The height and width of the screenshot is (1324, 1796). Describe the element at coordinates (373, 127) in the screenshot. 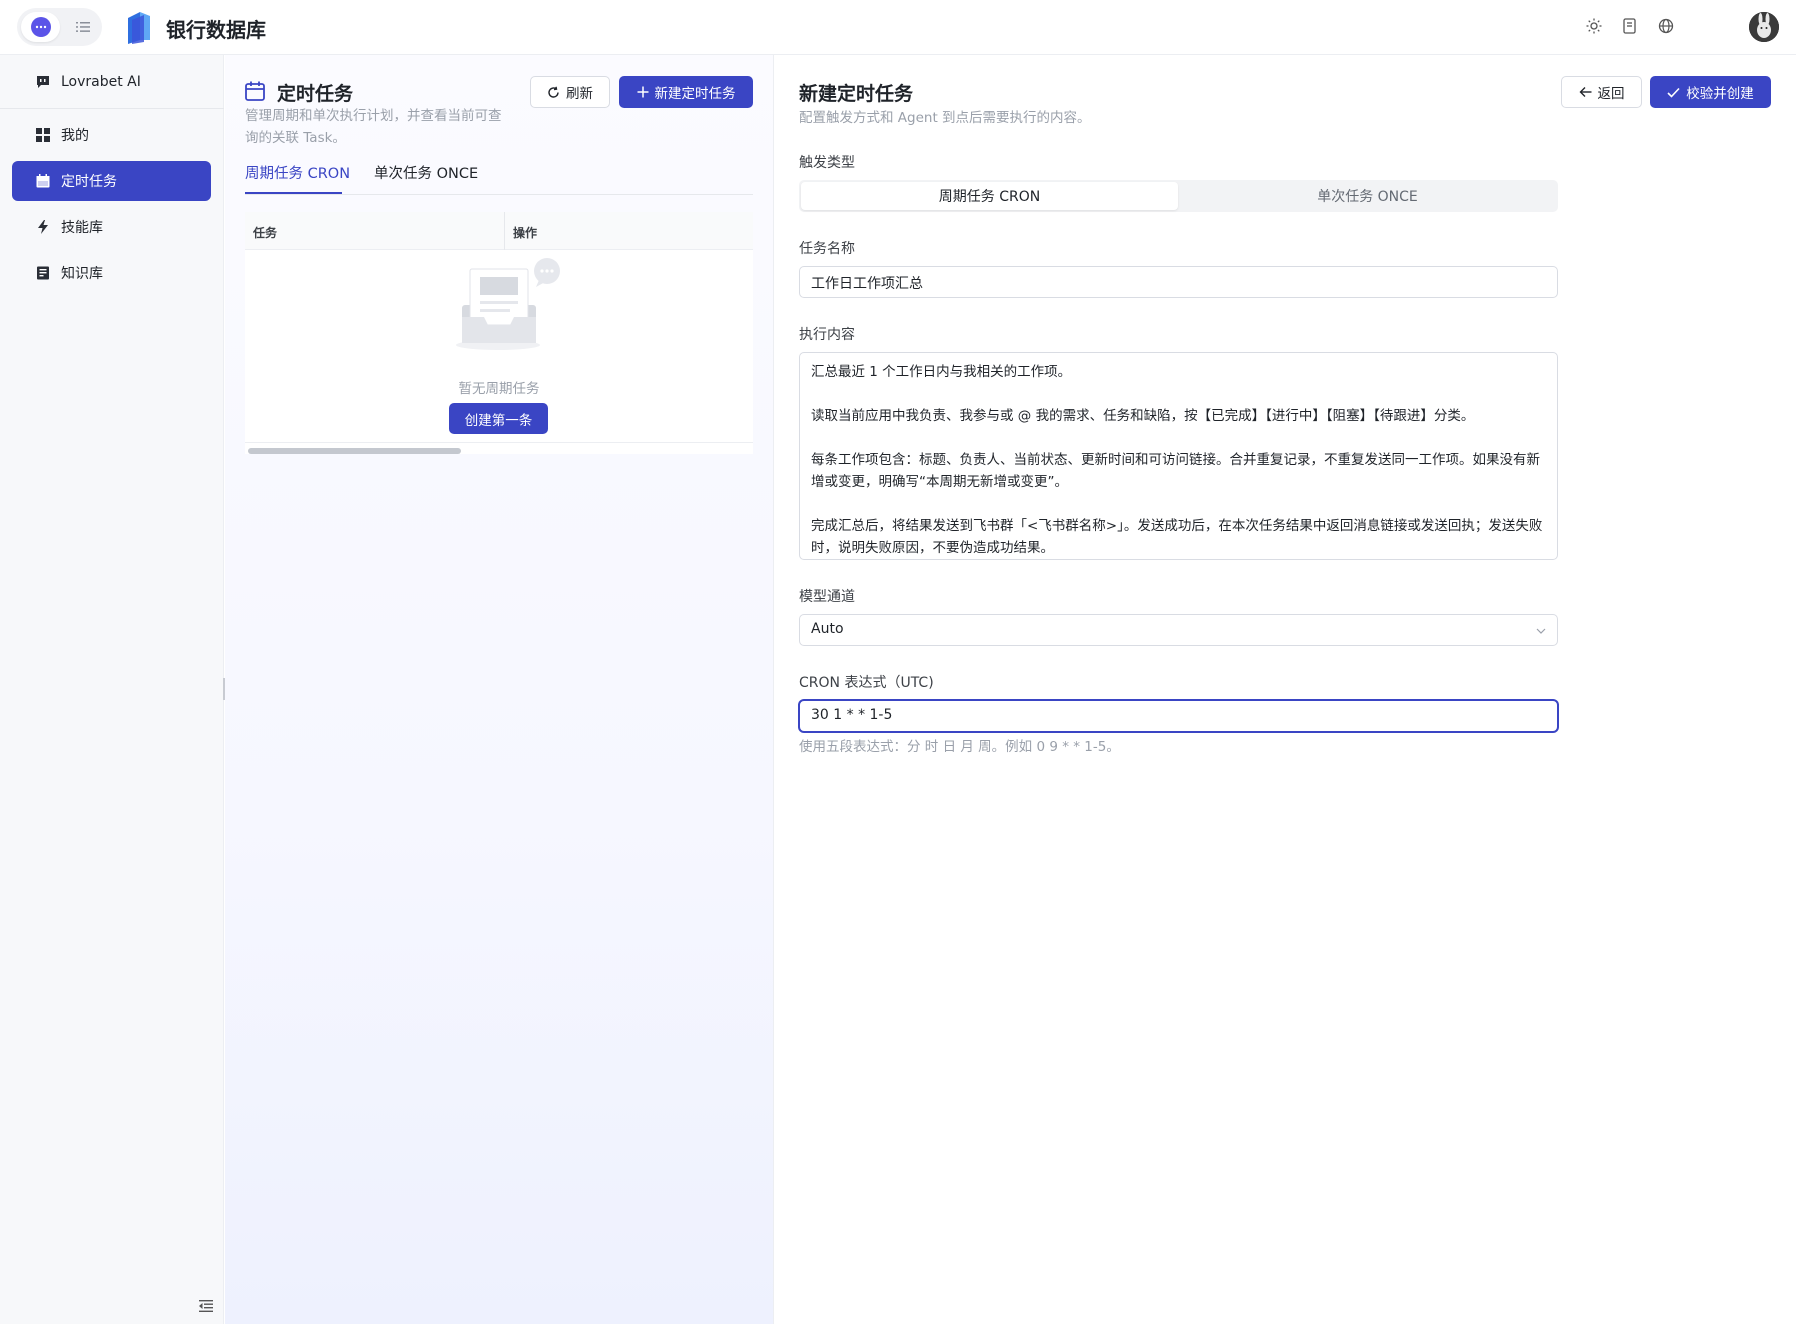

I see `page-description: 管理周期和单次执行计划，并查看当前可查询的关联 Task。` at that location.